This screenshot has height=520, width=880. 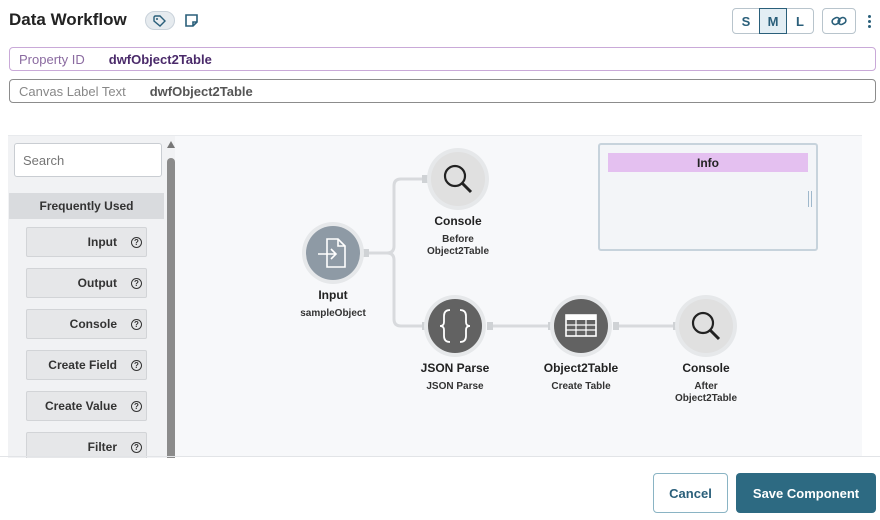 What do you see at coordinates (171, 144) in the screenshot?
I see `scroll-up-arrow-icon` at bounding box center [171, 144].